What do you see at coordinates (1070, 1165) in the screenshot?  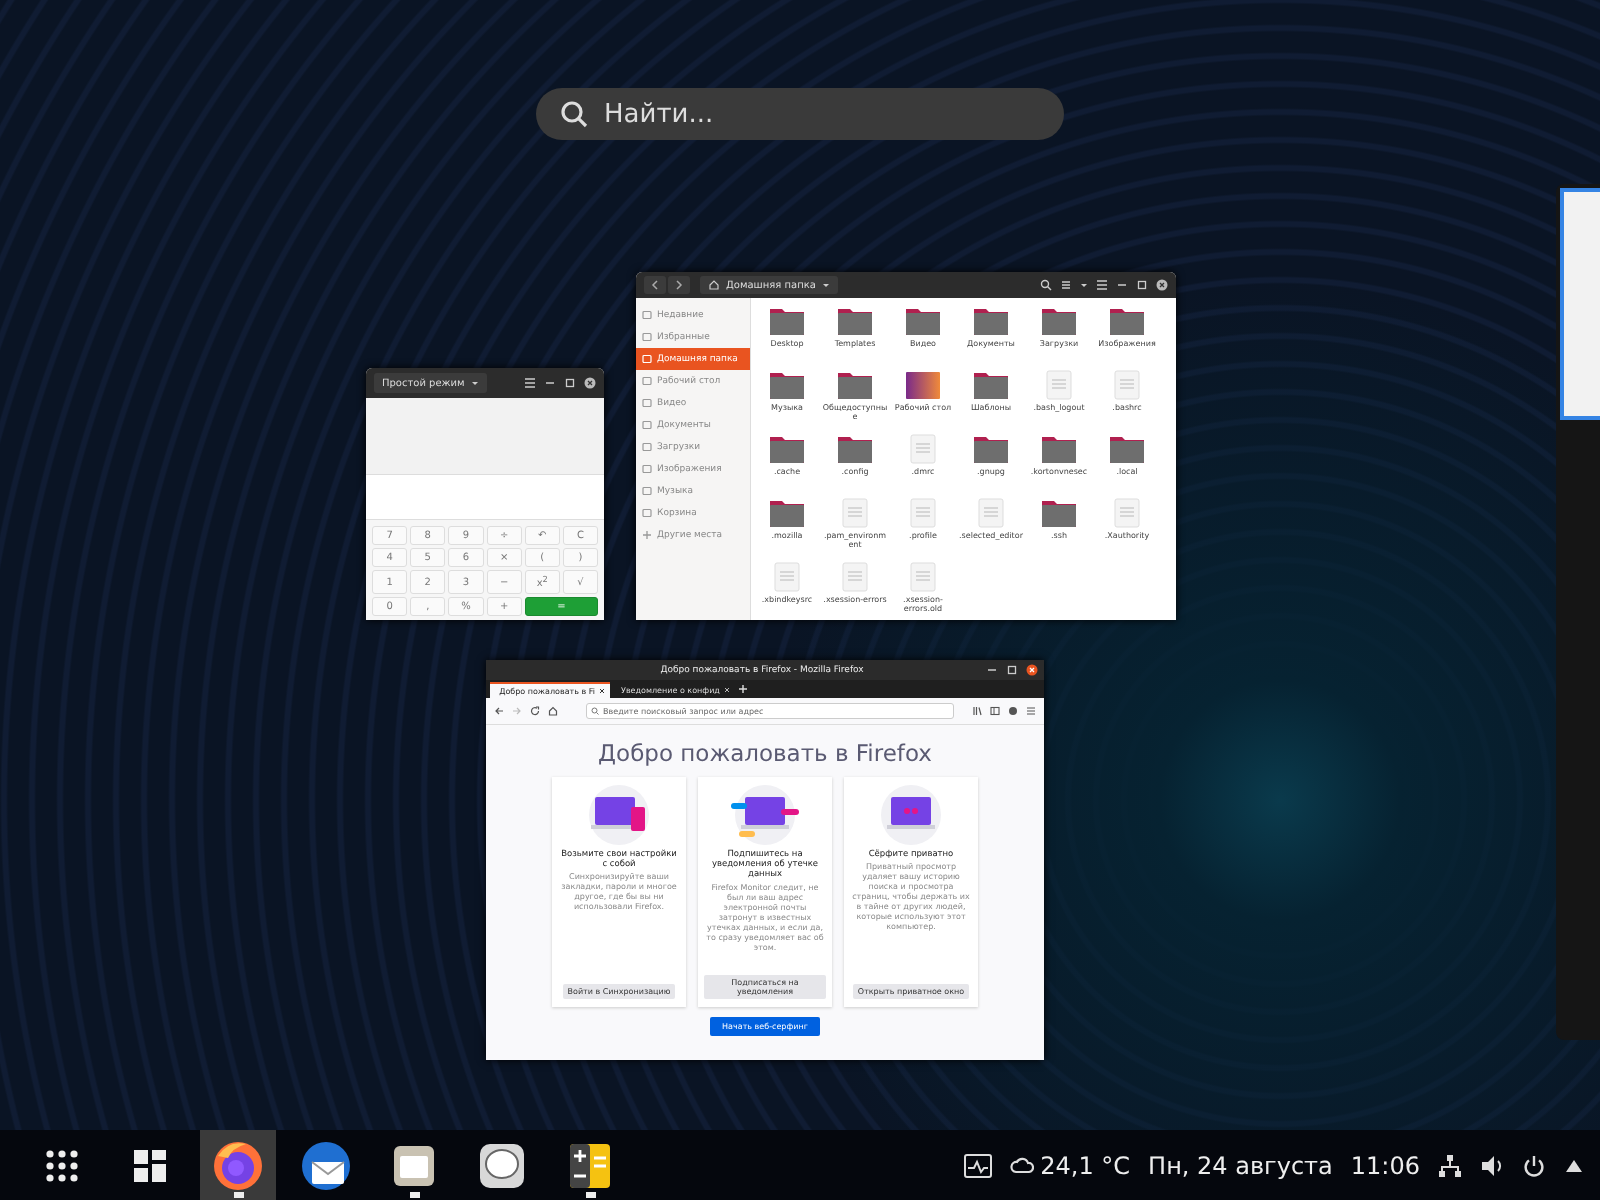 I see `weather-indicator: 24,1 °C` at bounding box center [1070, 1165].